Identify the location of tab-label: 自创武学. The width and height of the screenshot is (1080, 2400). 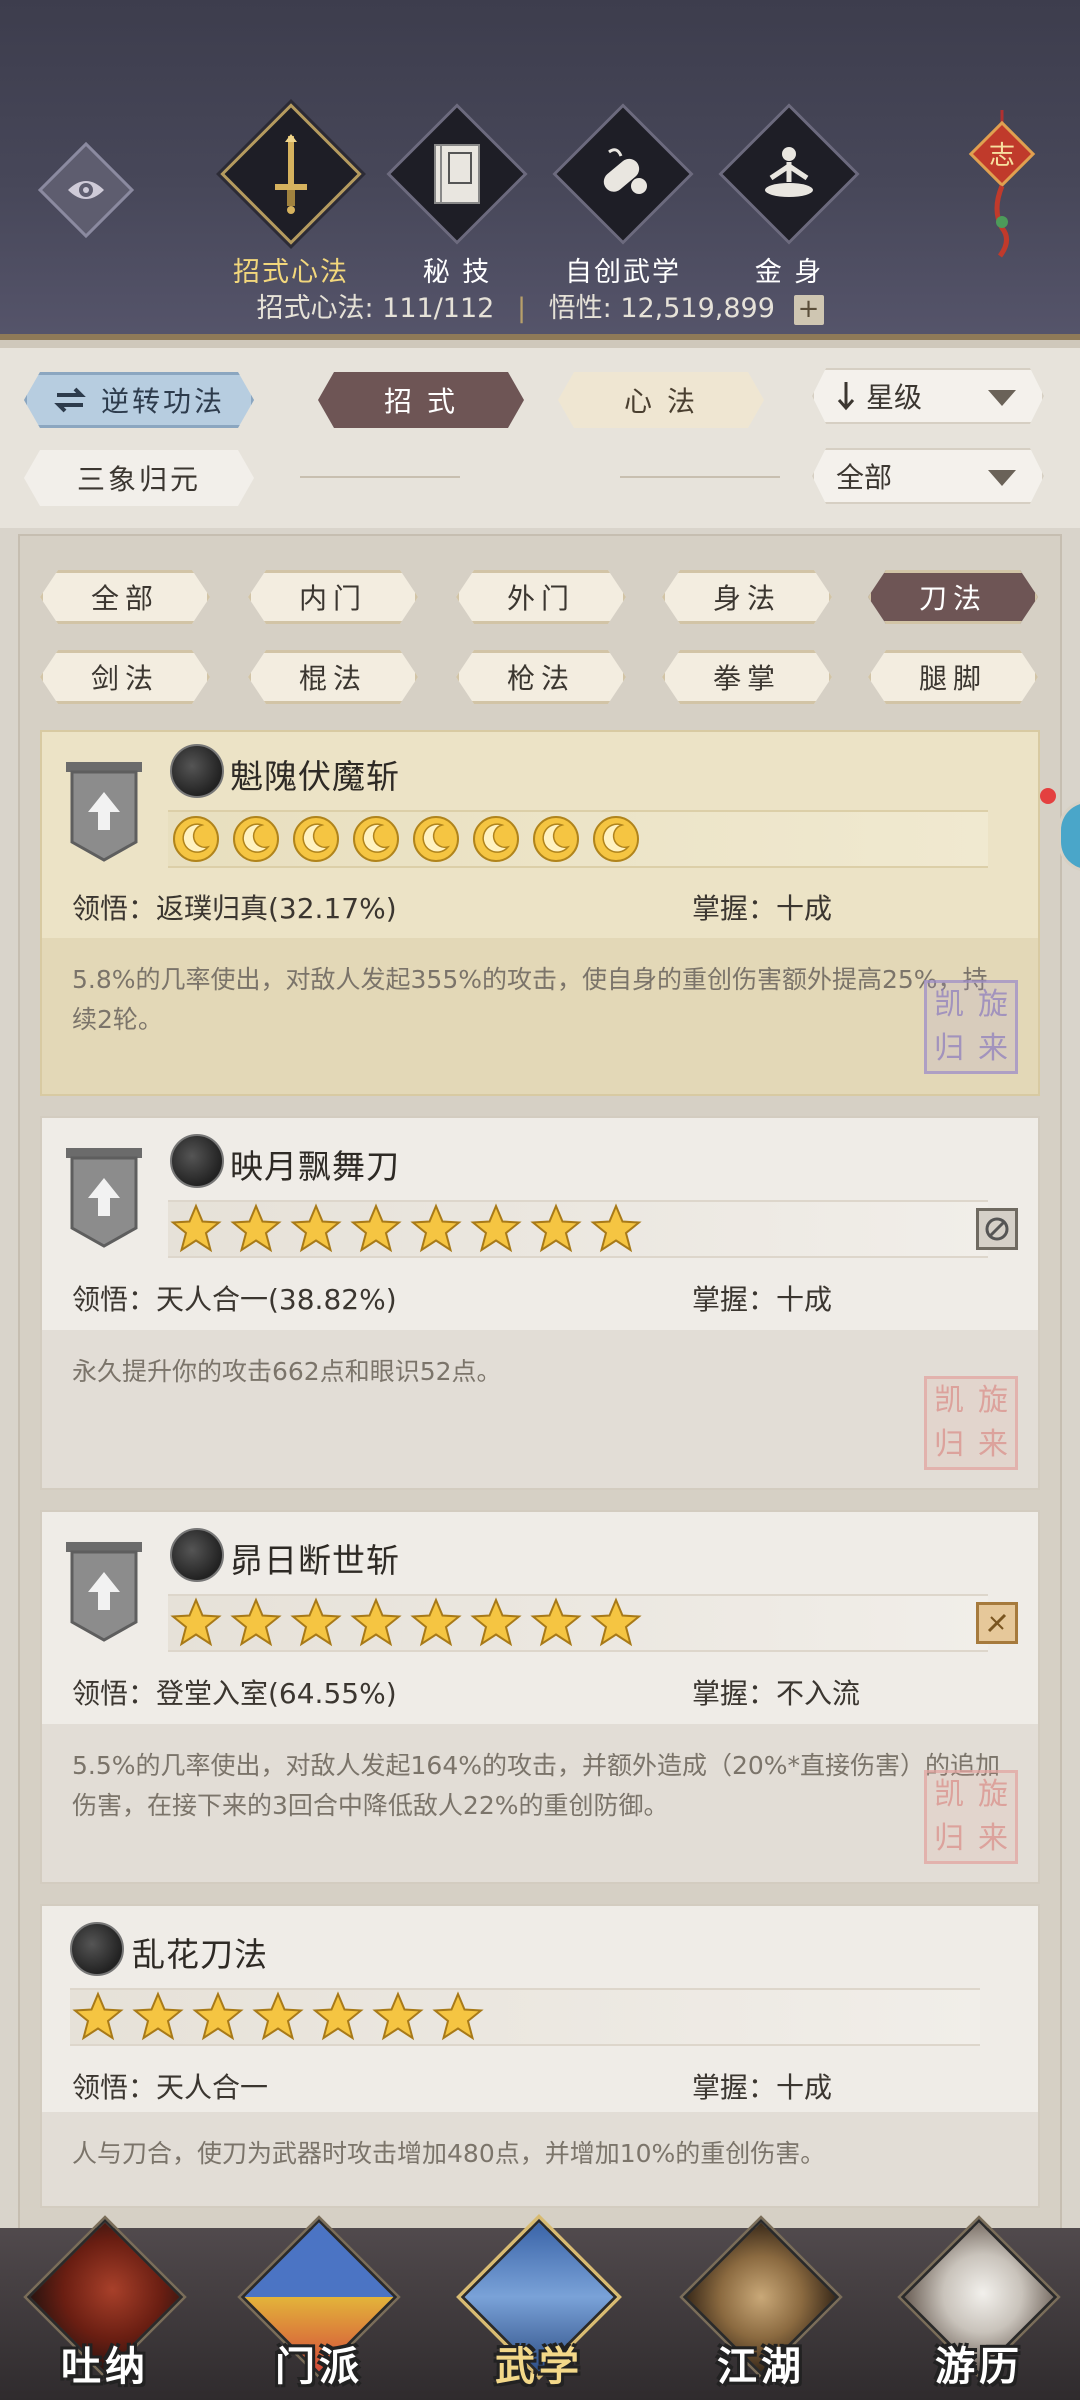
(623, 272).